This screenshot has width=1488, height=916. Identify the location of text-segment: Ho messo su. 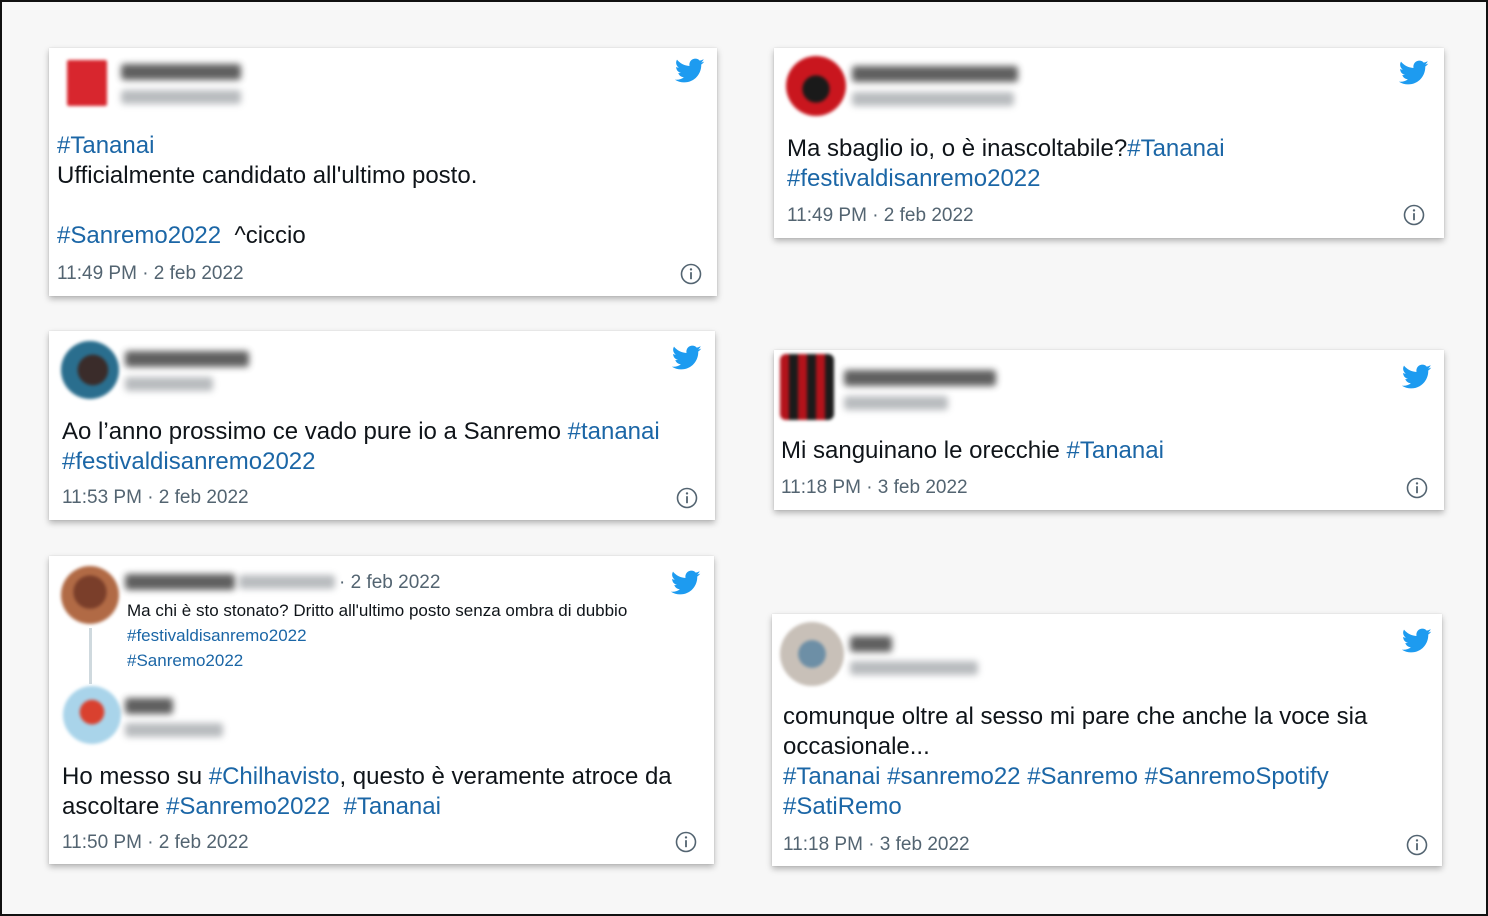
(135, 776).